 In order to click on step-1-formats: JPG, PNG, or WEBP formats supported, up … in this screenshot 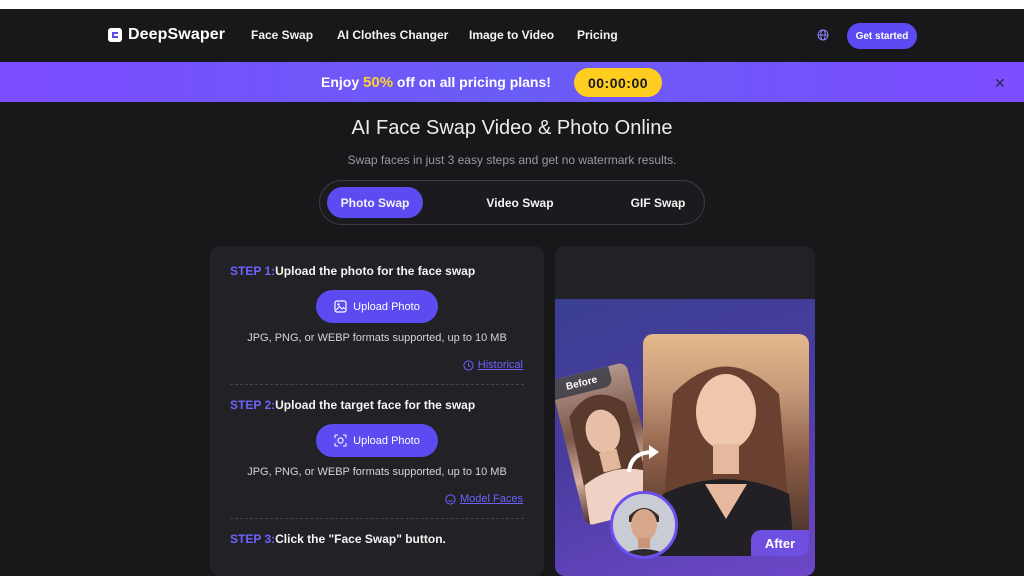, I will do `click(377, 338)`.